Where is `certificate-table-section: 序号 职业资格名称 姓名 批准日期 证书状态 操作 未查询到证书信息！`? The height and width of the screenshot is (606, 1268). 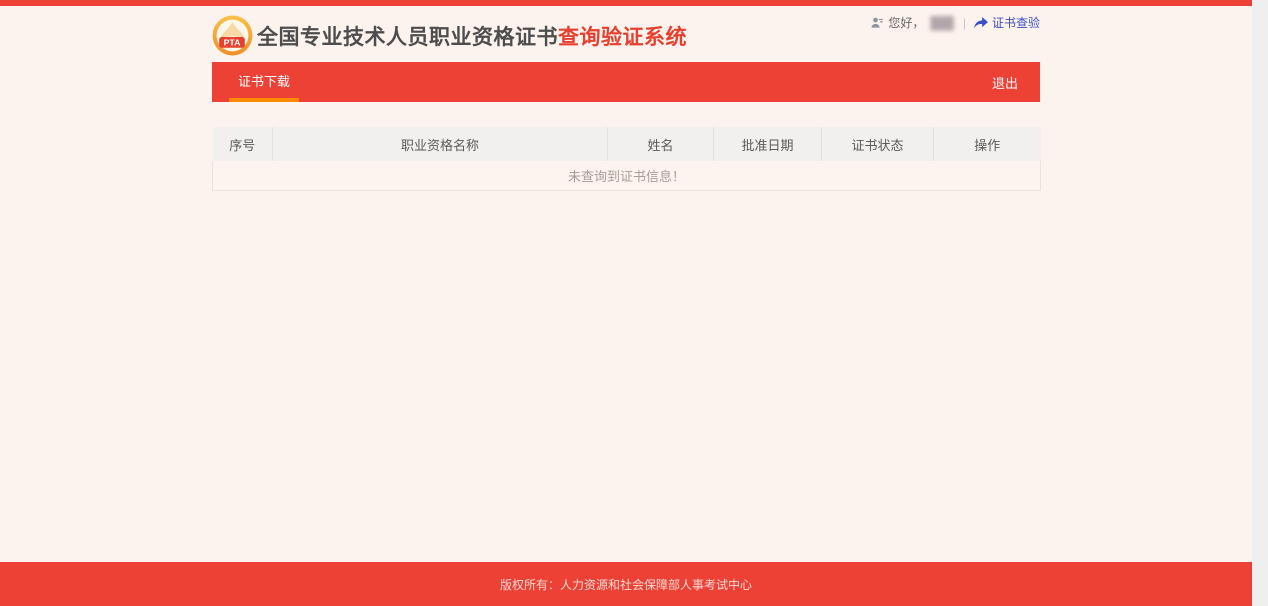
certificate-table-section: 序号 职业资格名称 姓名 批准日期 证书状态 操作 未查询到证书信息！ is located at coordinates (626, 159).